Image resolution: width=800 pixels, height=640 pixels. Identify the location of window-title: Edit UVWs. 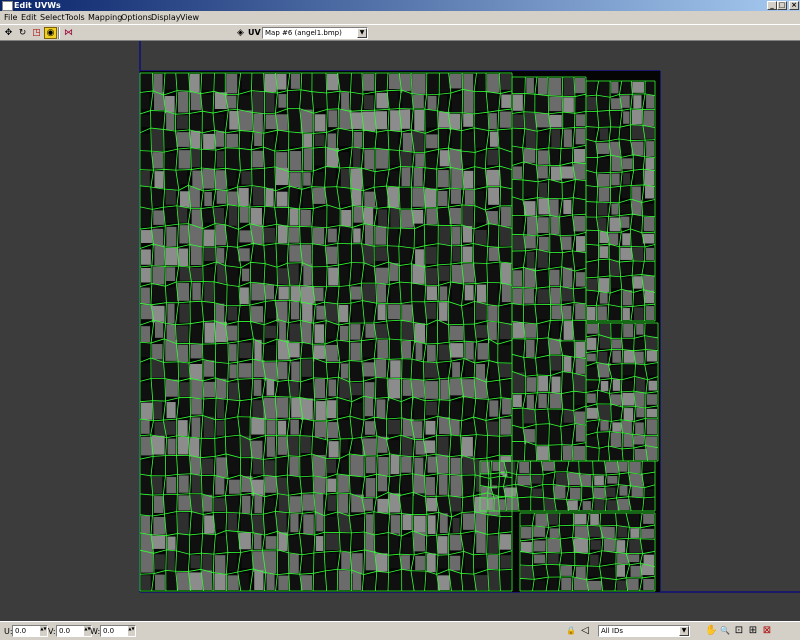
(37, 5).